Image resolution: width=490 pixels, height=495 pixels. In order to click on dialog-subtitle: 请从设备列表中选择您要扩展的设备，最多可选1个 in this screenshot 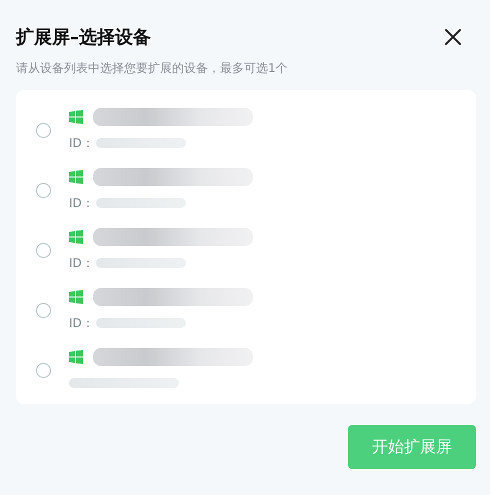, I will do `click(152, 68)`.